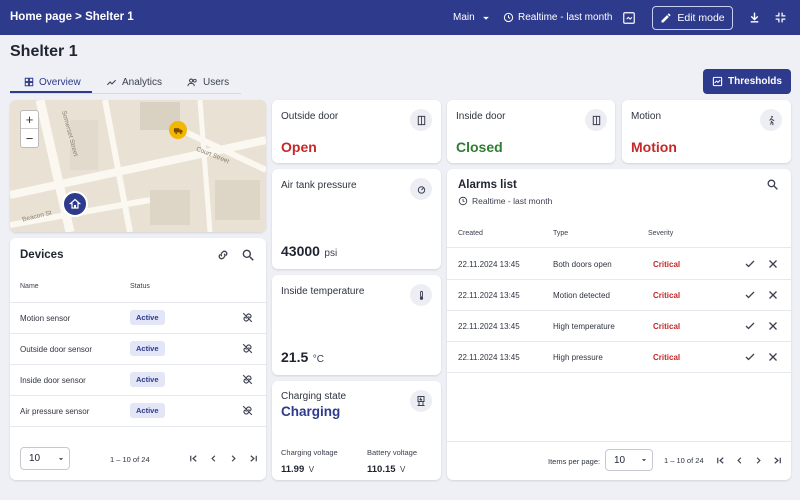 This screenshot has width=800, height=500. What do you see at coordinates (479, 147) in the screenshot?
I see `inside-door-value: Closed` at bounding box center [479, 147].